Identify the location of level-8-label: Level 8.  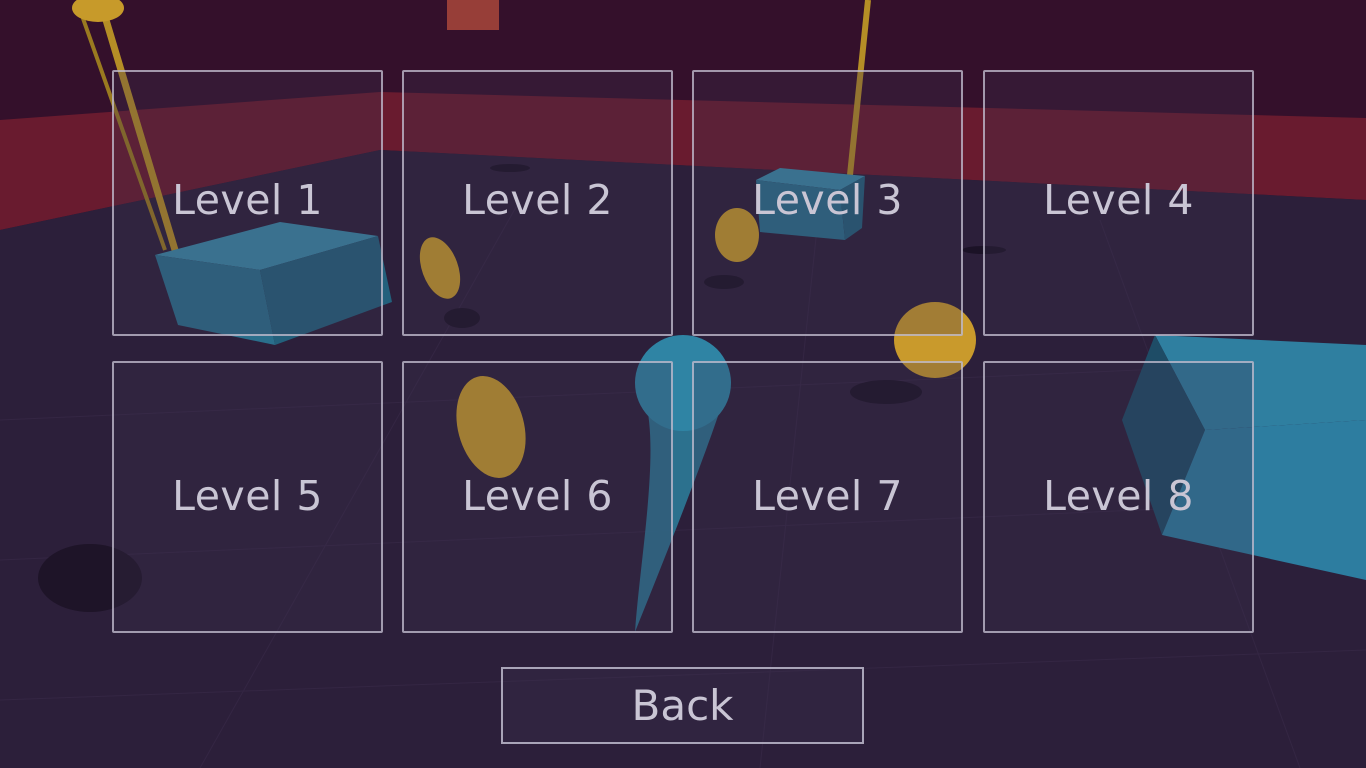
(1118, 496).